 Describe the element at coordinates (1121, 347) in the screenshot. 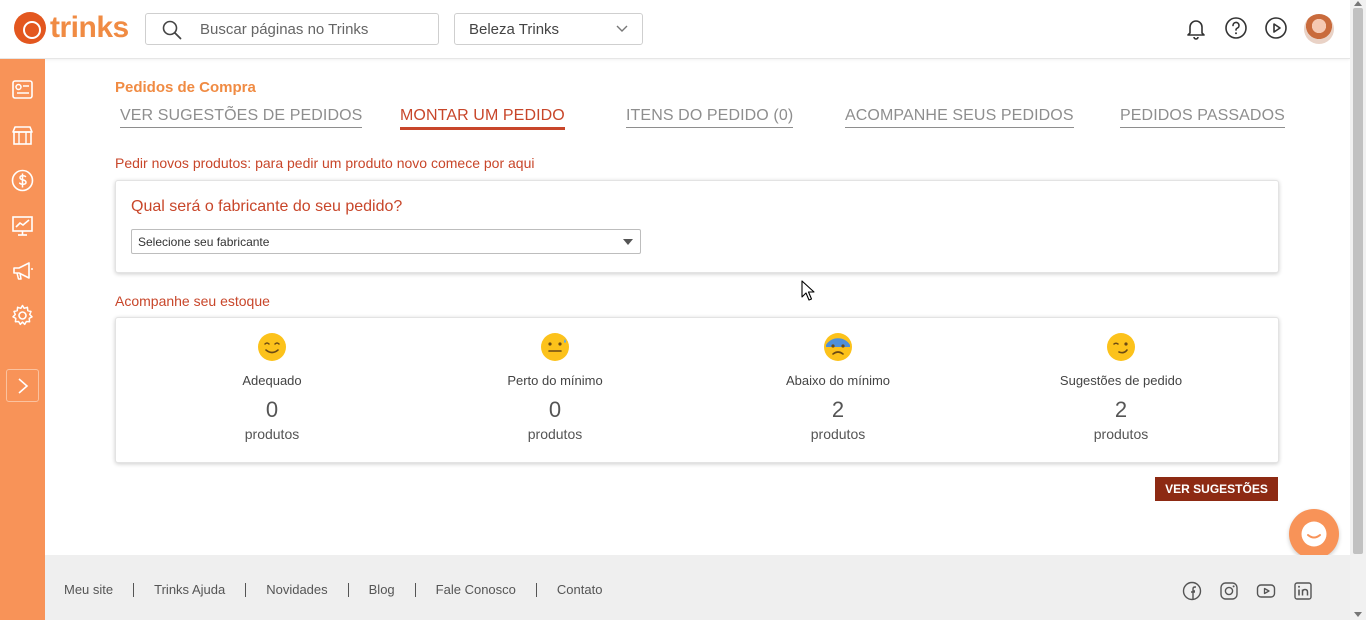

I see `wink-emoji-icon` at that location.